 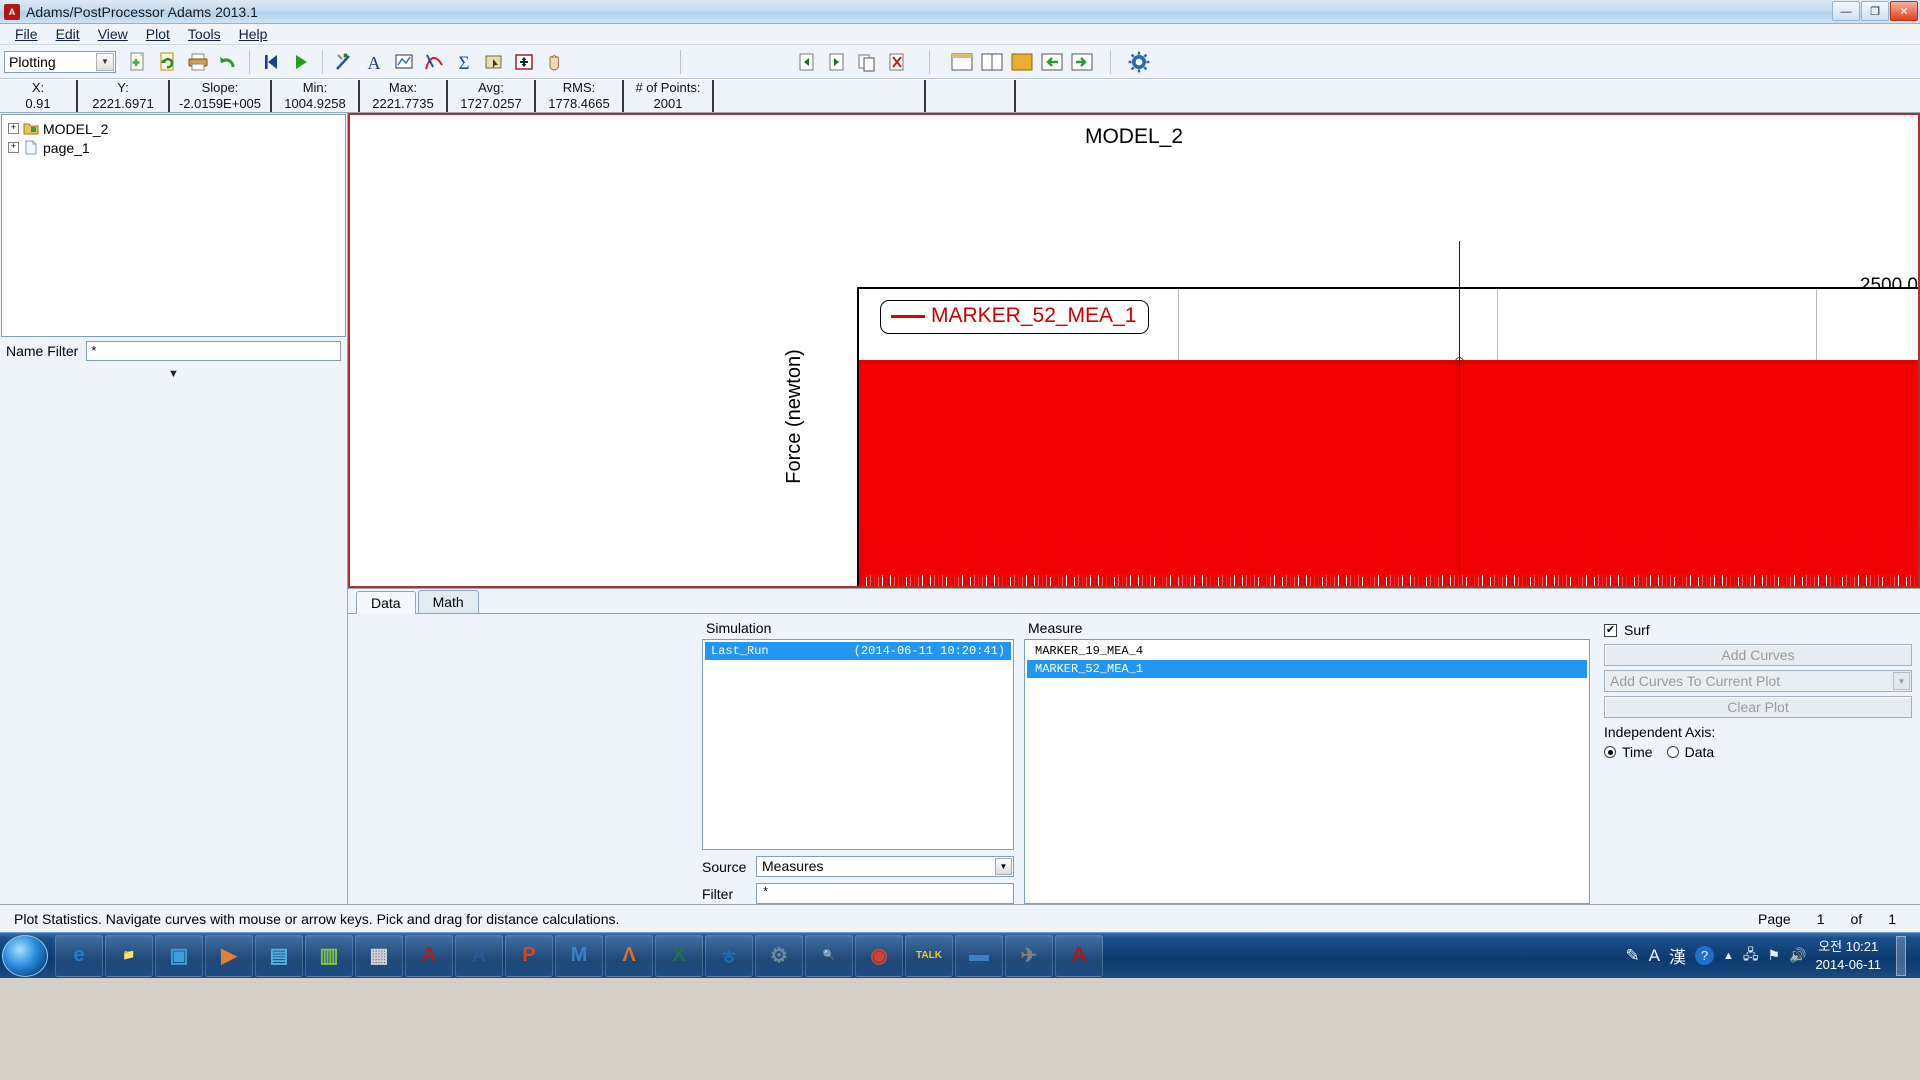 What do you see at coordinates (807, 62) in the screenshot?
I see `prev-page-icon` at bounding box center [807, 62].